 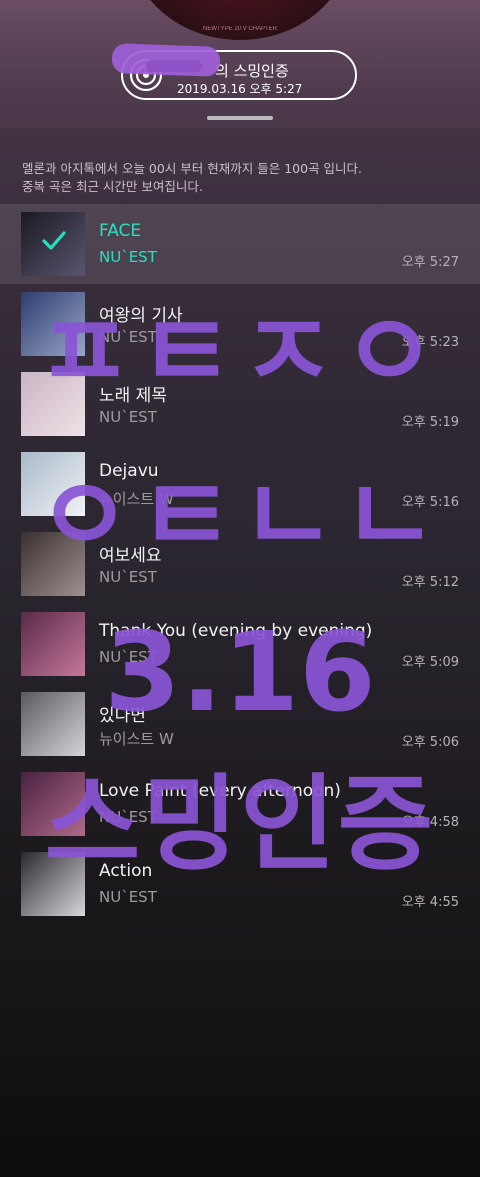 I want to click on redaction-scribble, so click(x=174, y=66).